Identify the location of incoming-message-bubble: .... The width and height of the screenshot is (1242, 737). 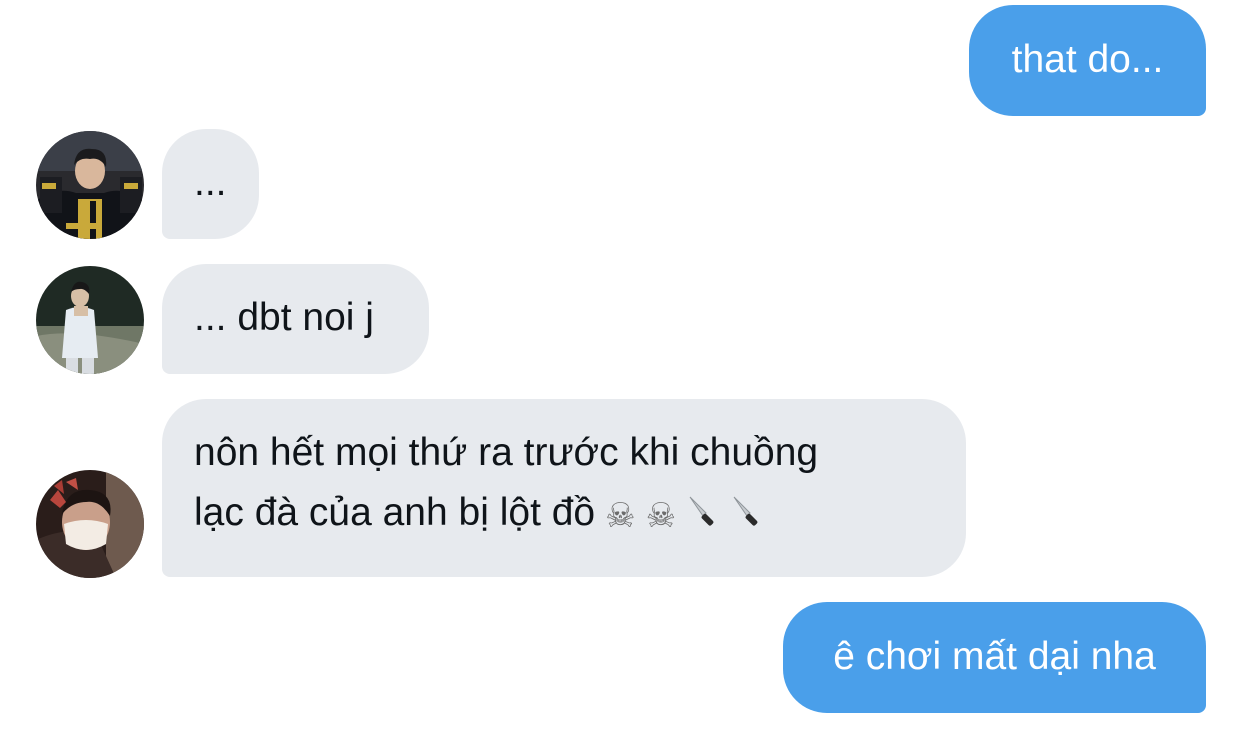
(210, 184).